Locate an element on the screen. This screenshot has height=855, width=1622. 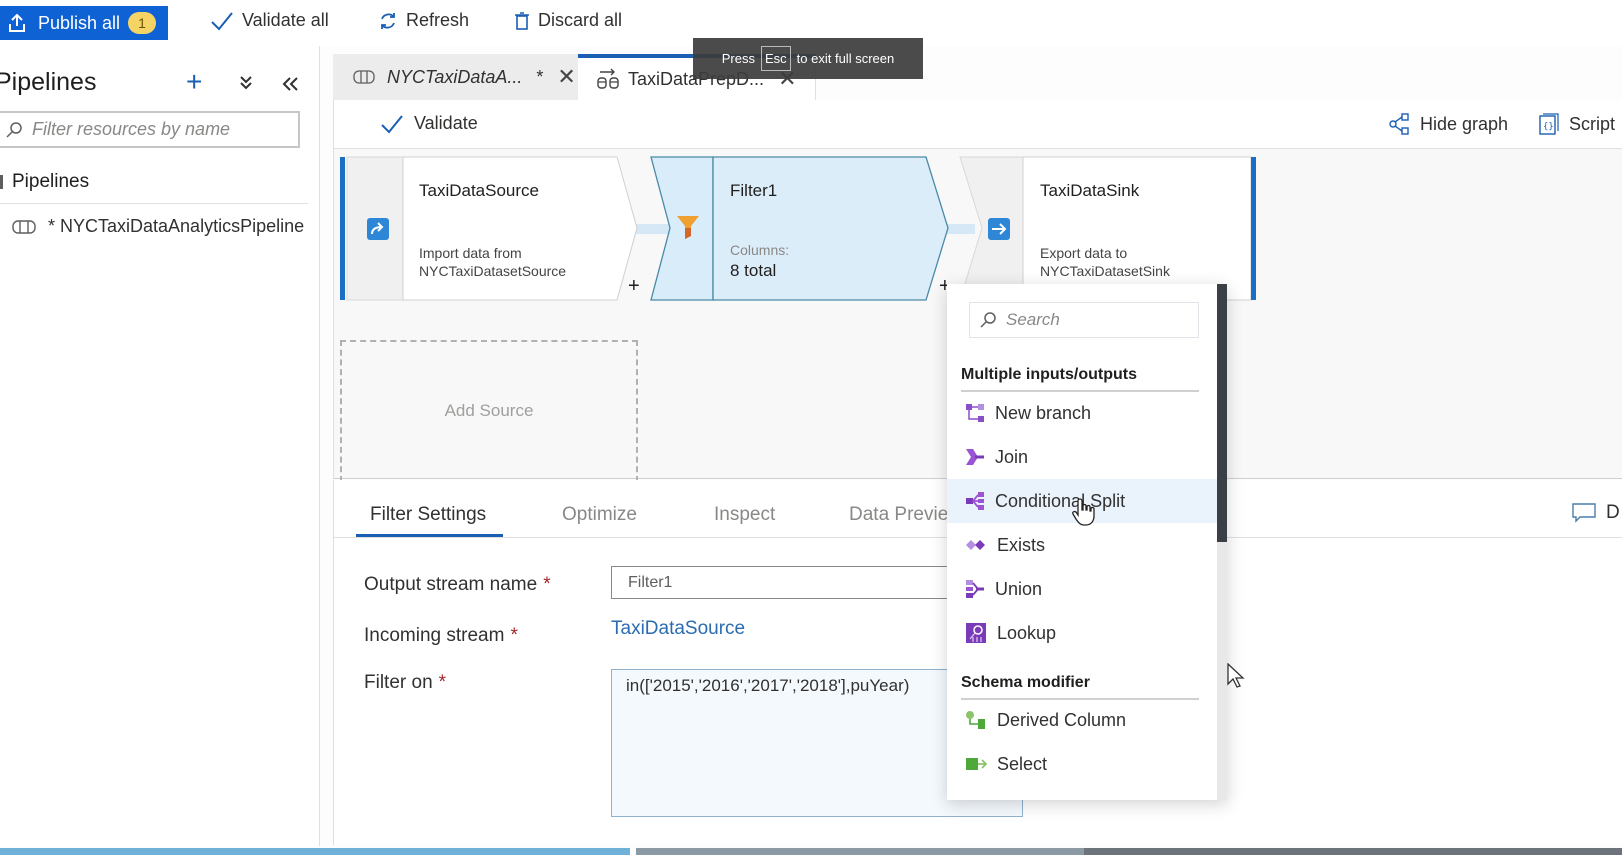
node-desc-line1: Columns: is located at coordinates (760, 250).